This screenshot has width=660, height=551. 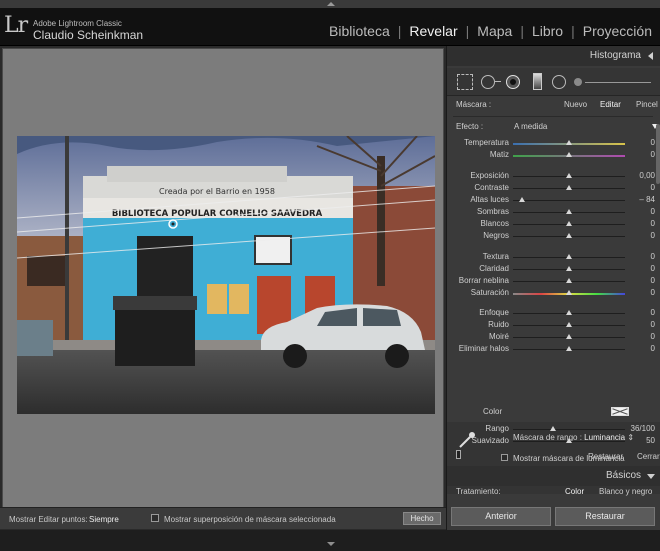 I want to click on slider-saturacion: Saturación 0, so click(x=553, y=293).